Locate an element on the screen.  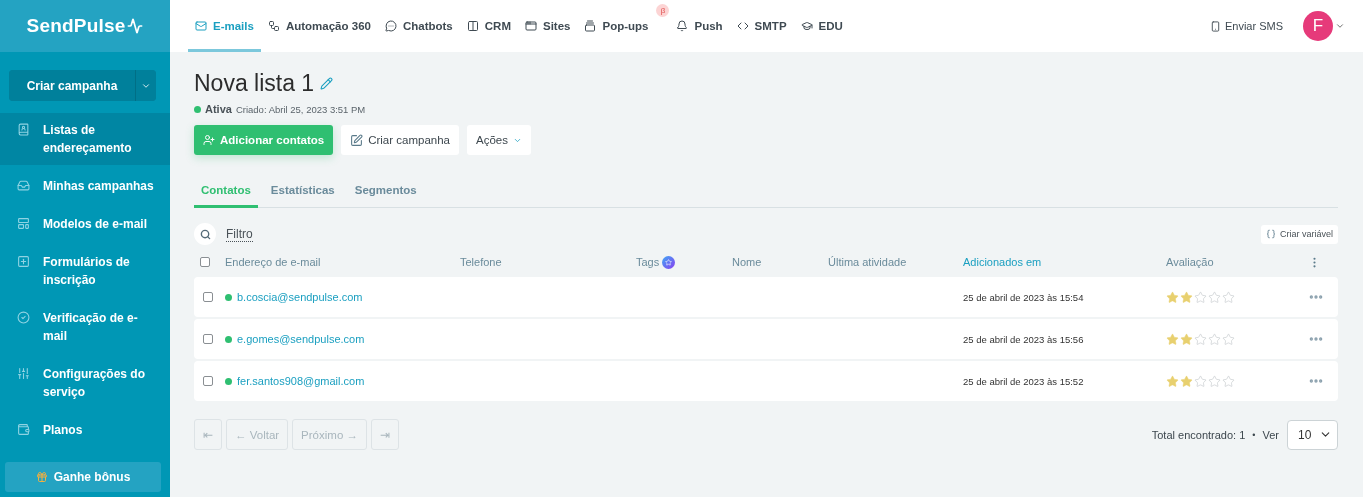
total-count: Total encontrado: 1 is located at coordinates (1198, 434).